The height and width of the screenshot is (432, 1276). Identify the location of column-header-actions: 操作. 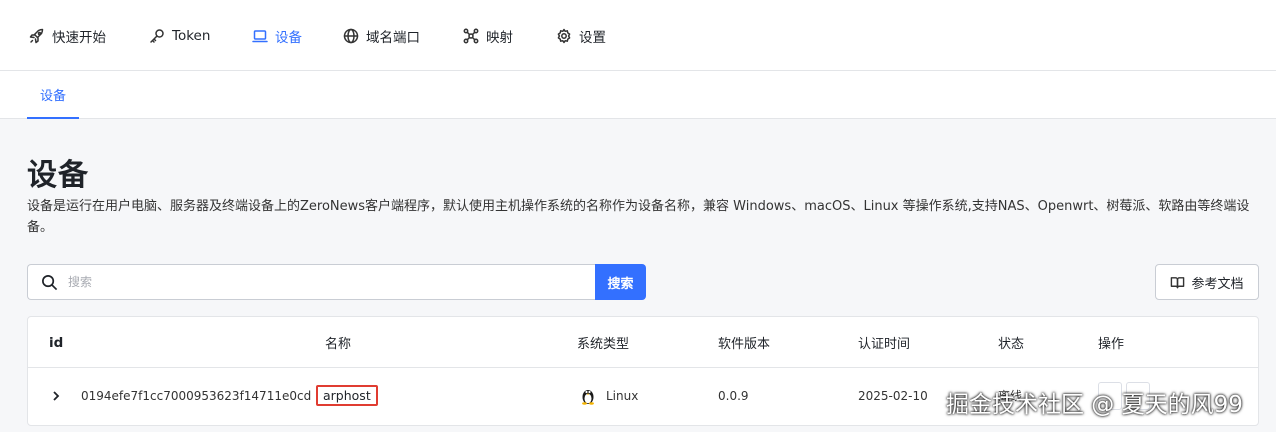
(1111, 344).